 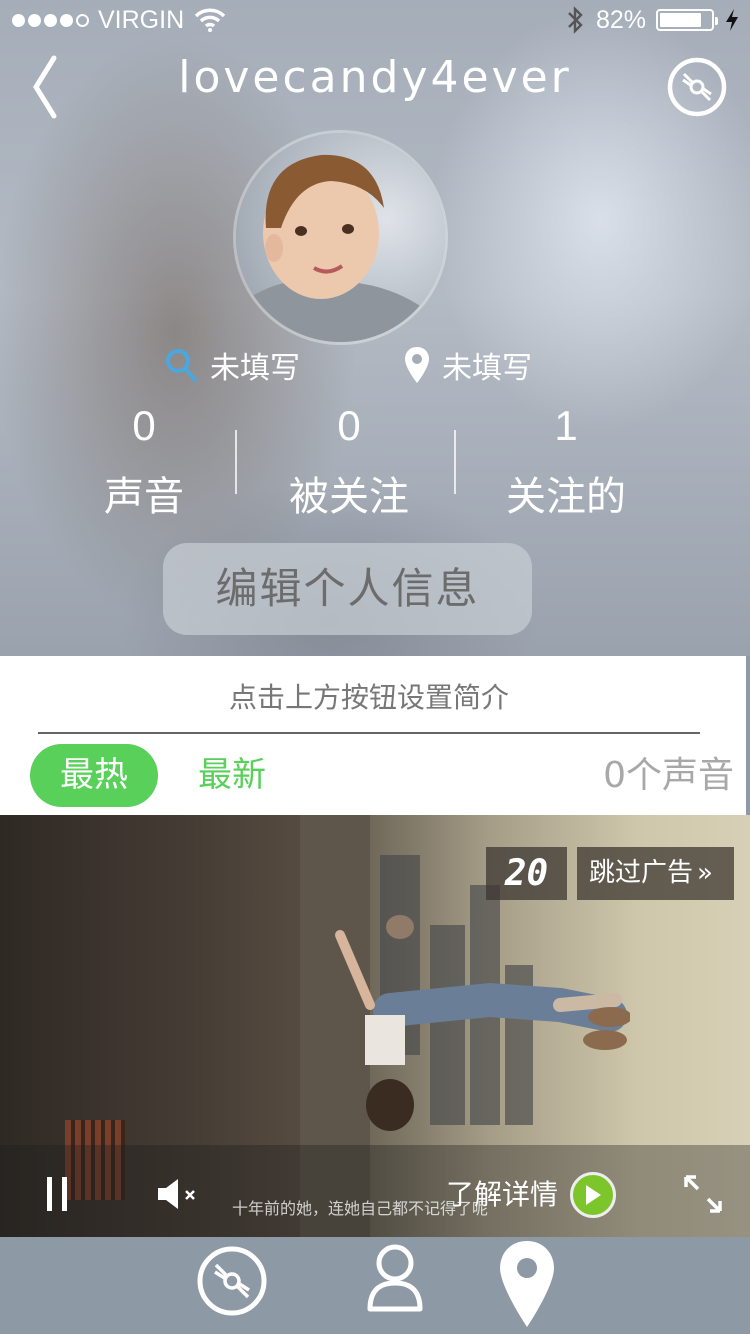 What do you see at coordinates (375, 1191) in the screenshot?
I see `video-control-bar` at bounding box center [375, 1191].